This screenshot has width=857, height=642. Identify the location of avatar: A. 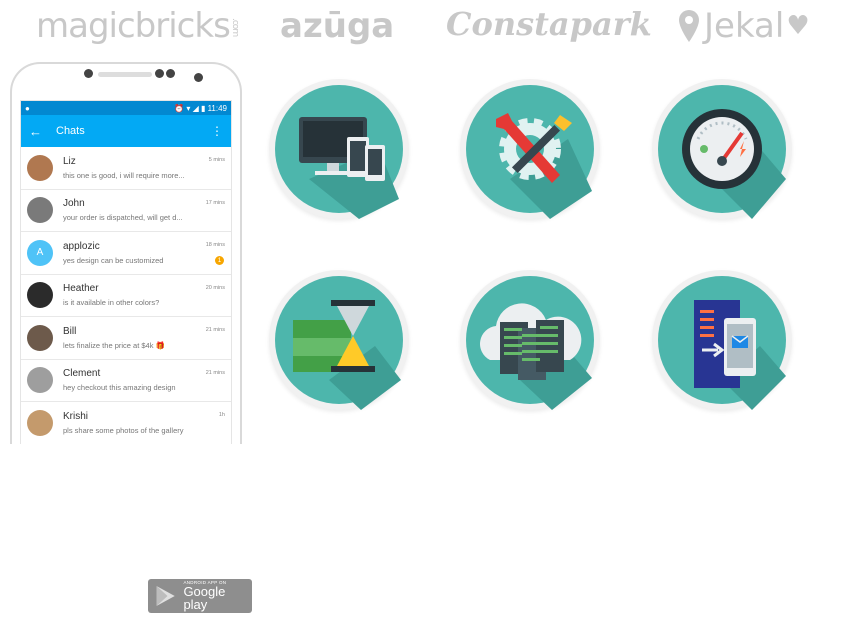
(40, 252).